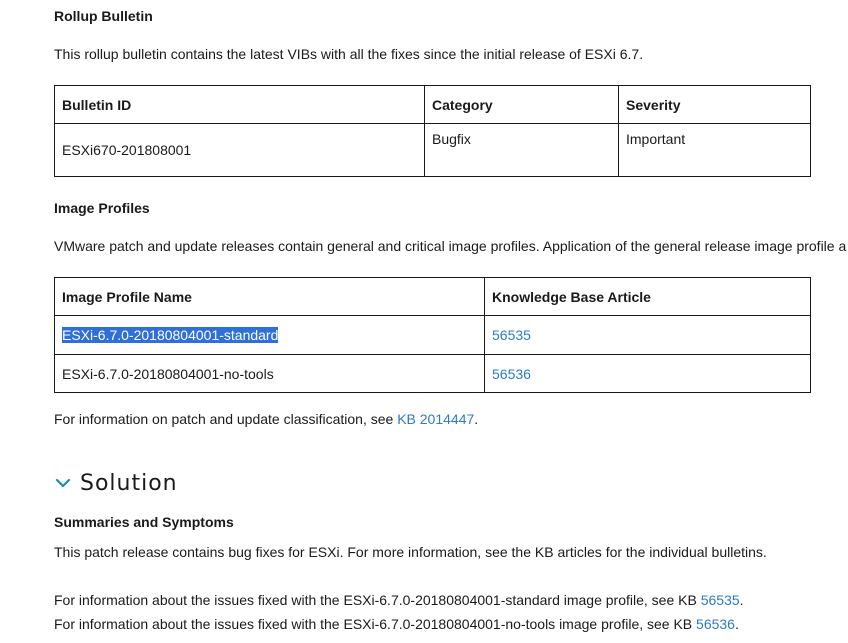  Describe the element at coordinates (715, 624) in the screenshot. I see `kb-link-56536-info: 56536` at that location.